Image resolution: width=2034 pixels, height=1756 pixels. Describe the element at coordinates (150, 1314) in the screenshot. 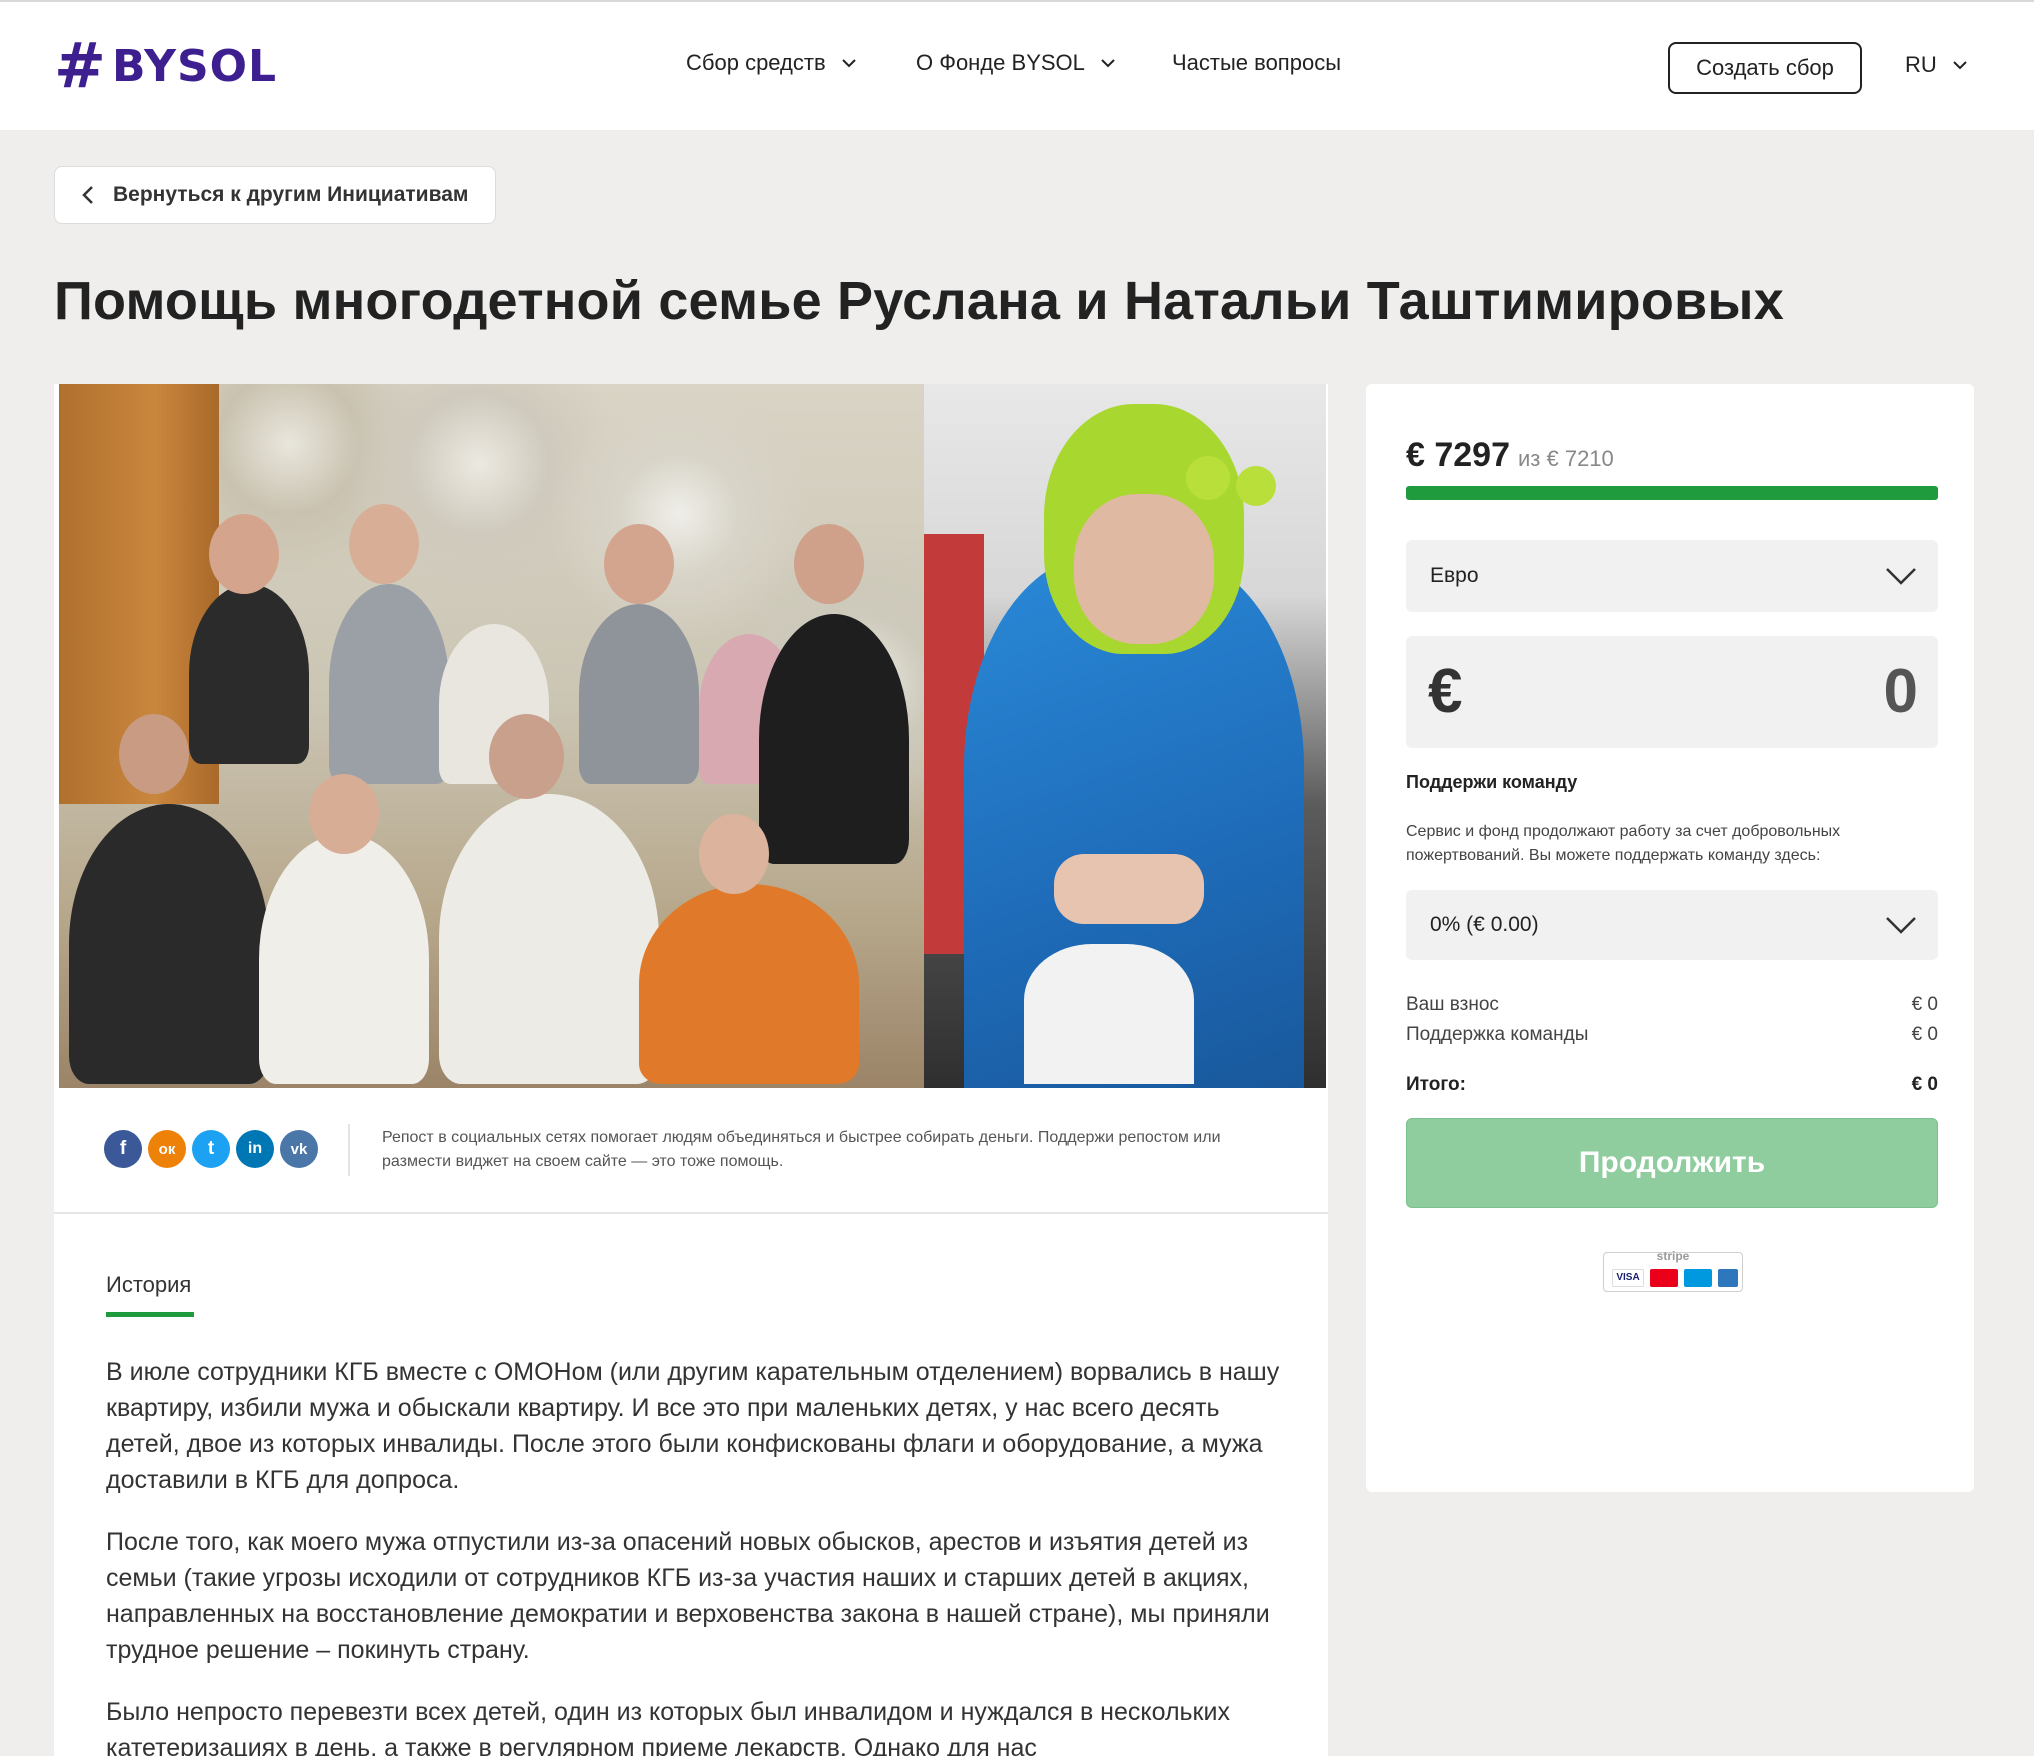

I see `tab-active-indicator` at that location.